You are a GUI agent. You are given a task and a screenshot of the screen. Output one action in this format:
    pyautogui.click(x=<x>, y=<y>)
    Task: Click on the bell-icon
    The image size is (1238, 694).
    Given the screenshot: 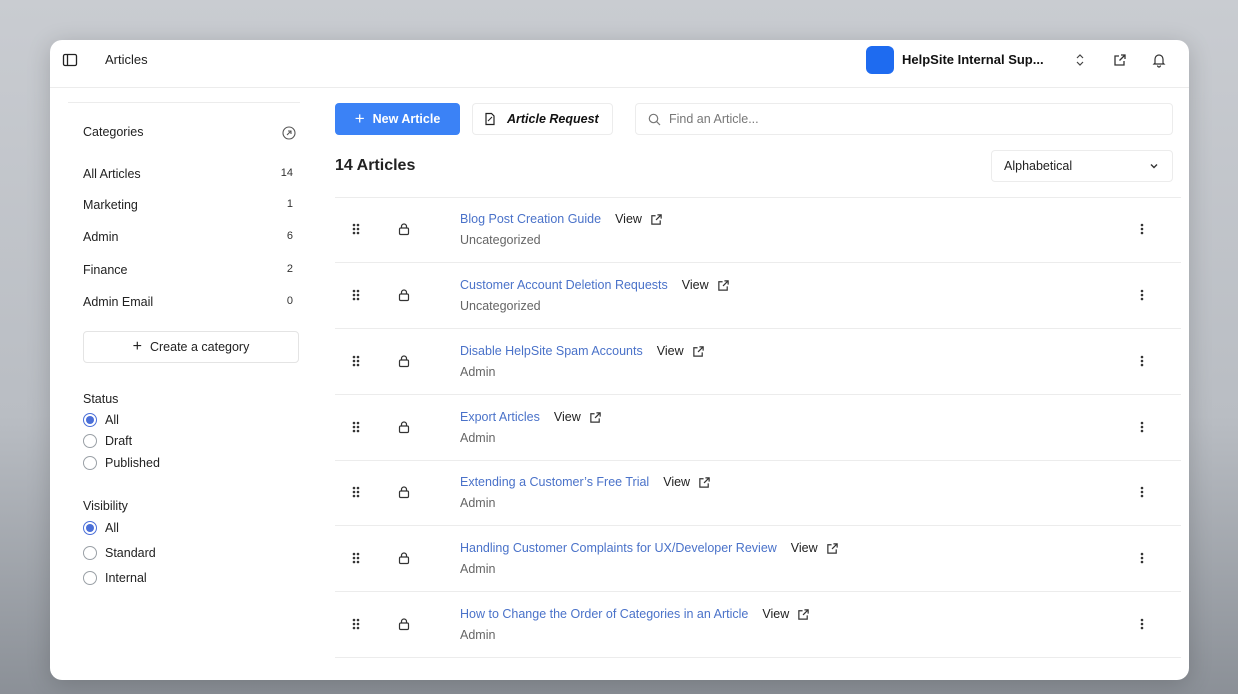 What is the action you would take?
    pyautogui.click(x=1159, y=60)
    